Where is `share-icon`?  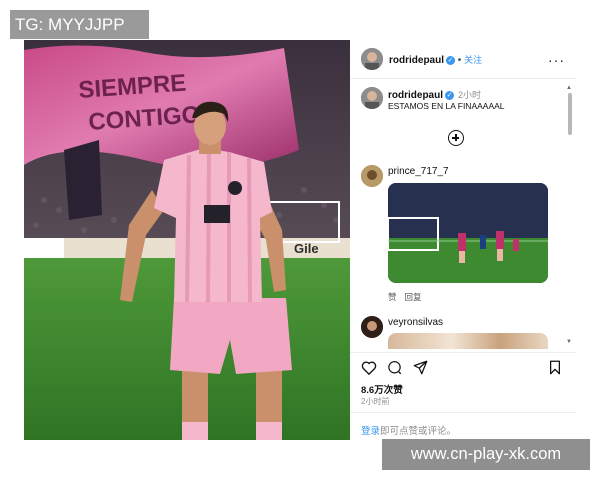 share-icon is located at coordinates (420, 367).